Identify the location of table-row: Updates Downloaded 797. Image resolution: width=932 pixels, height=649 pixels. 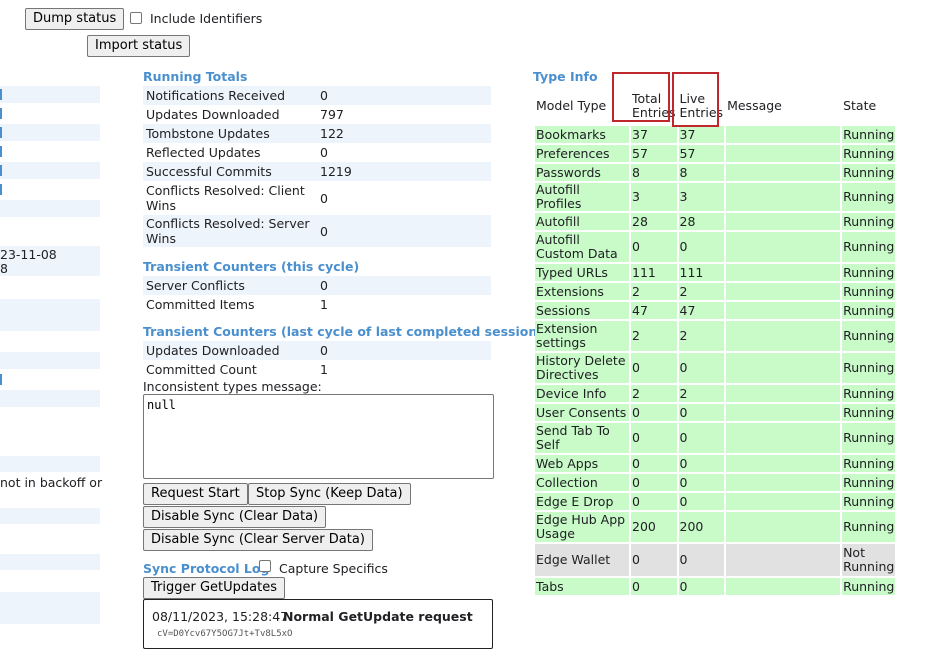
(245, 114).